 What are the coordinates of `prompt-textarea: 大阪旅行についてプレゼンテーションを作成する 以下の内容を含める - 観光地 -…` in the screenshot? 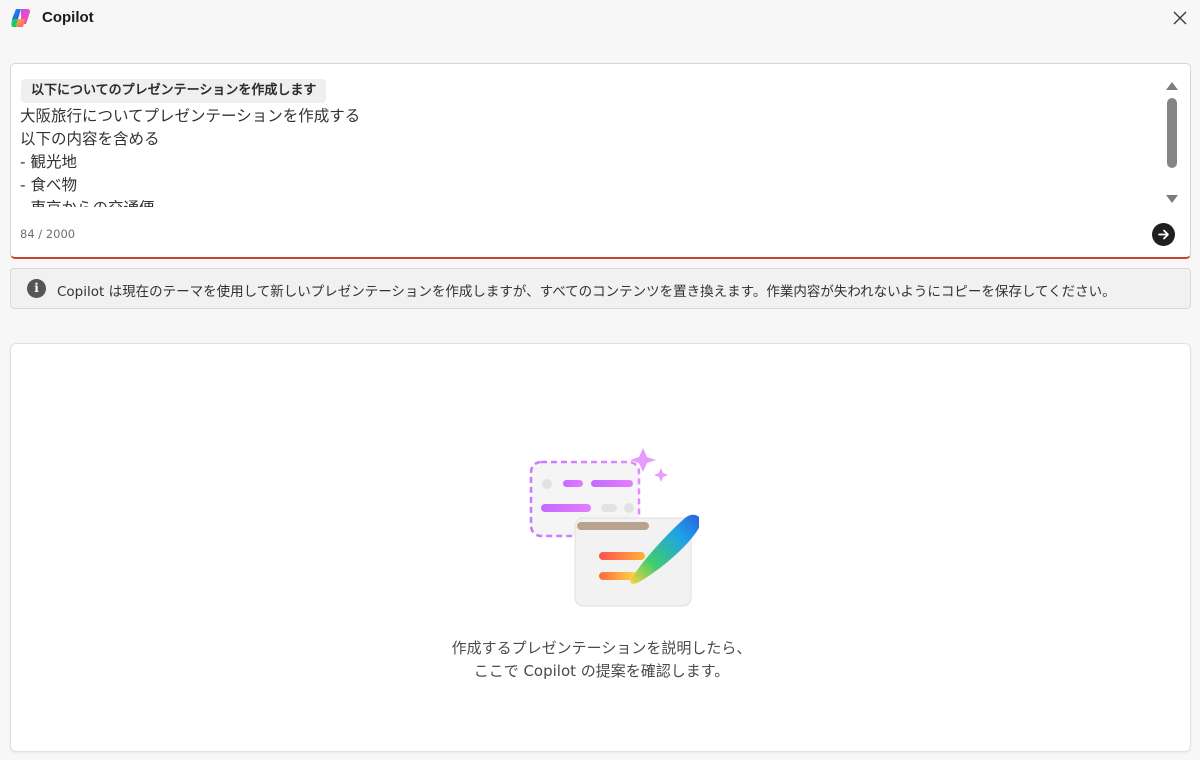 It's located at (585, 156).